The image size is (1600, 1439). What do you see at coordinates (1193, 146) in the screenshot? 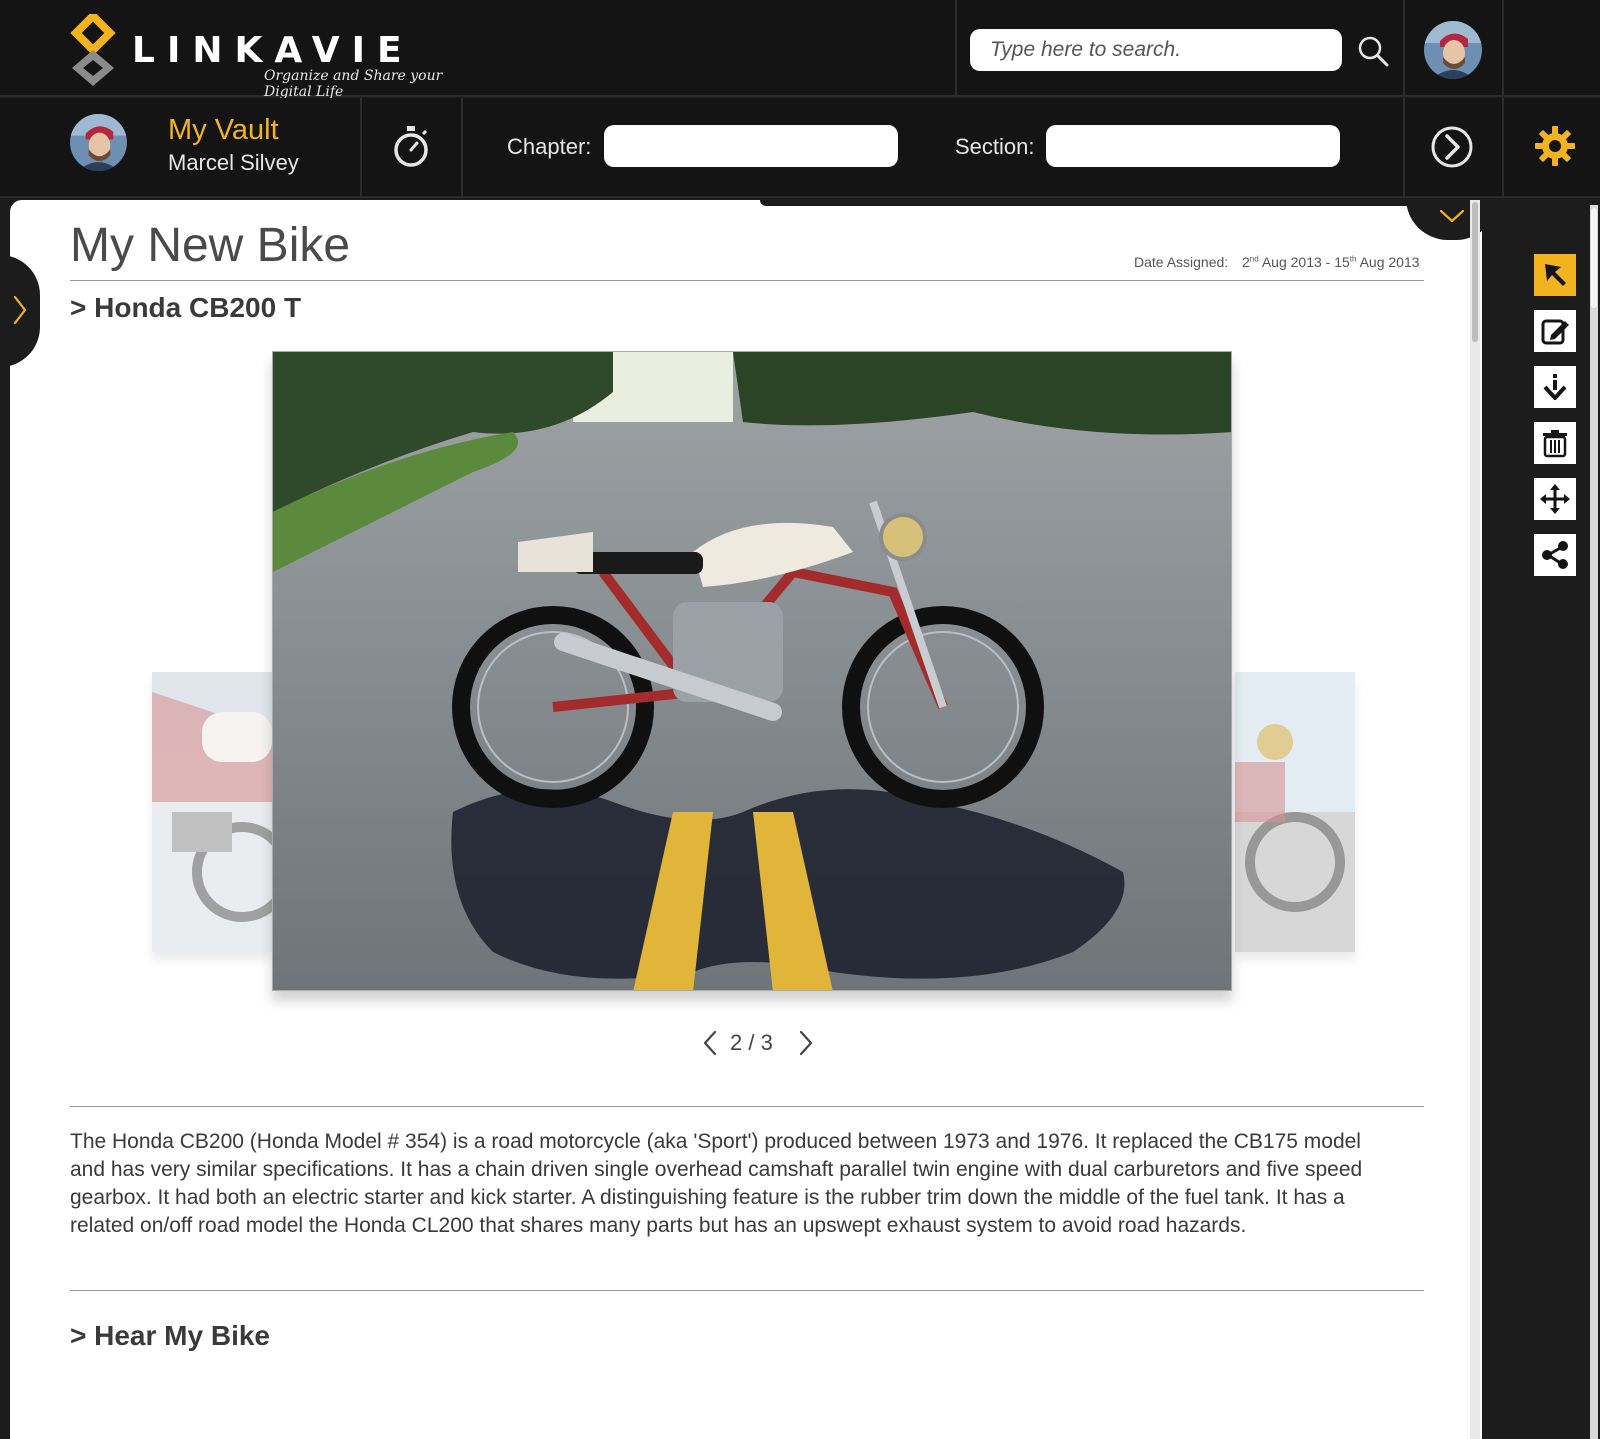
I see `section-input` at bounding box center [1193, 146].